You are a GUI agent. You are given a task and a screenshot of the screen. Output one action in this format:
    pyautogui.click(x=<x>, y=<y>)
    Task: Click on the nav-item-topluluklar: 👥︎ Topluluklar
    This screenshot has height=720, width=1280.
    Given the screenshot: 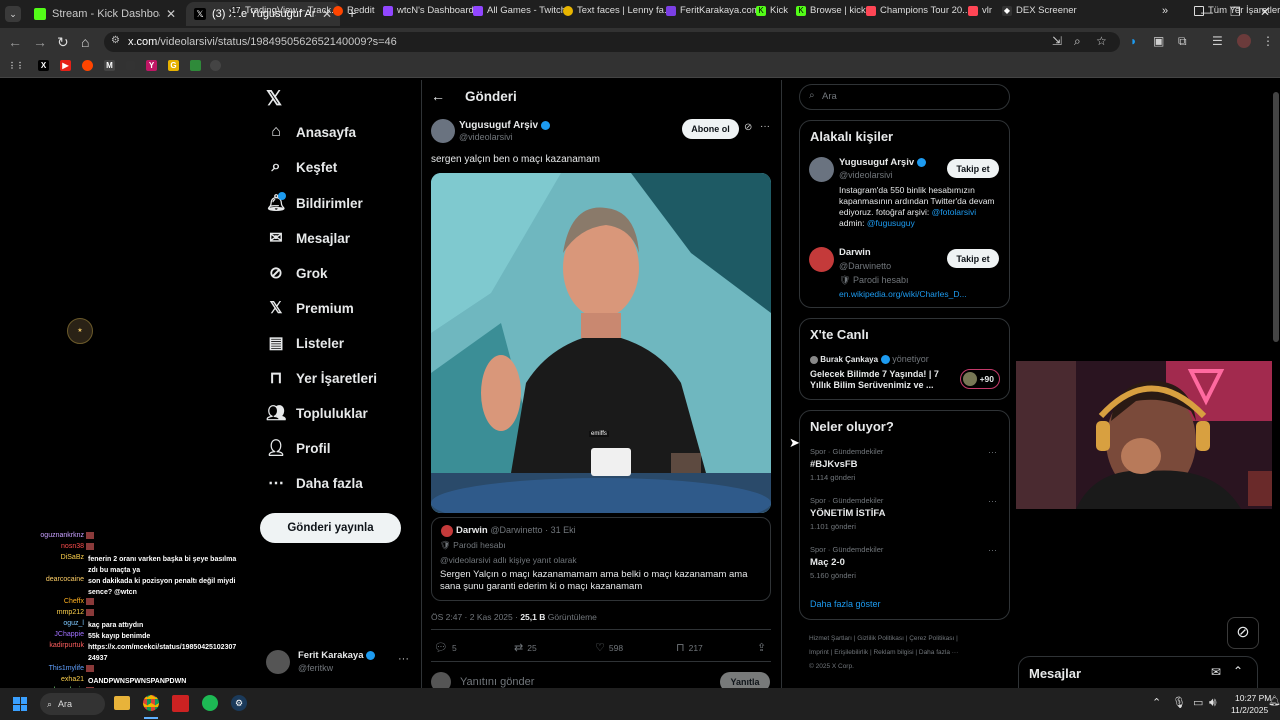 What is the action you would take?
    pyautogui.click(x=317, y=413)
    